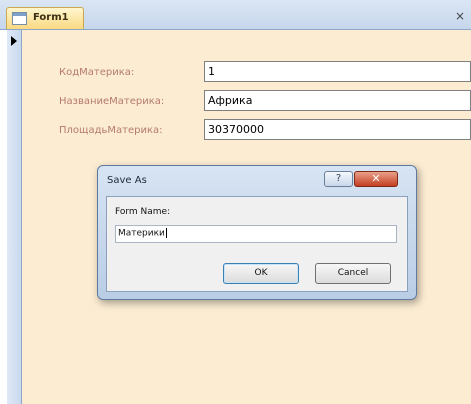  I want to click on help-icon: ?, so click(338, 178).